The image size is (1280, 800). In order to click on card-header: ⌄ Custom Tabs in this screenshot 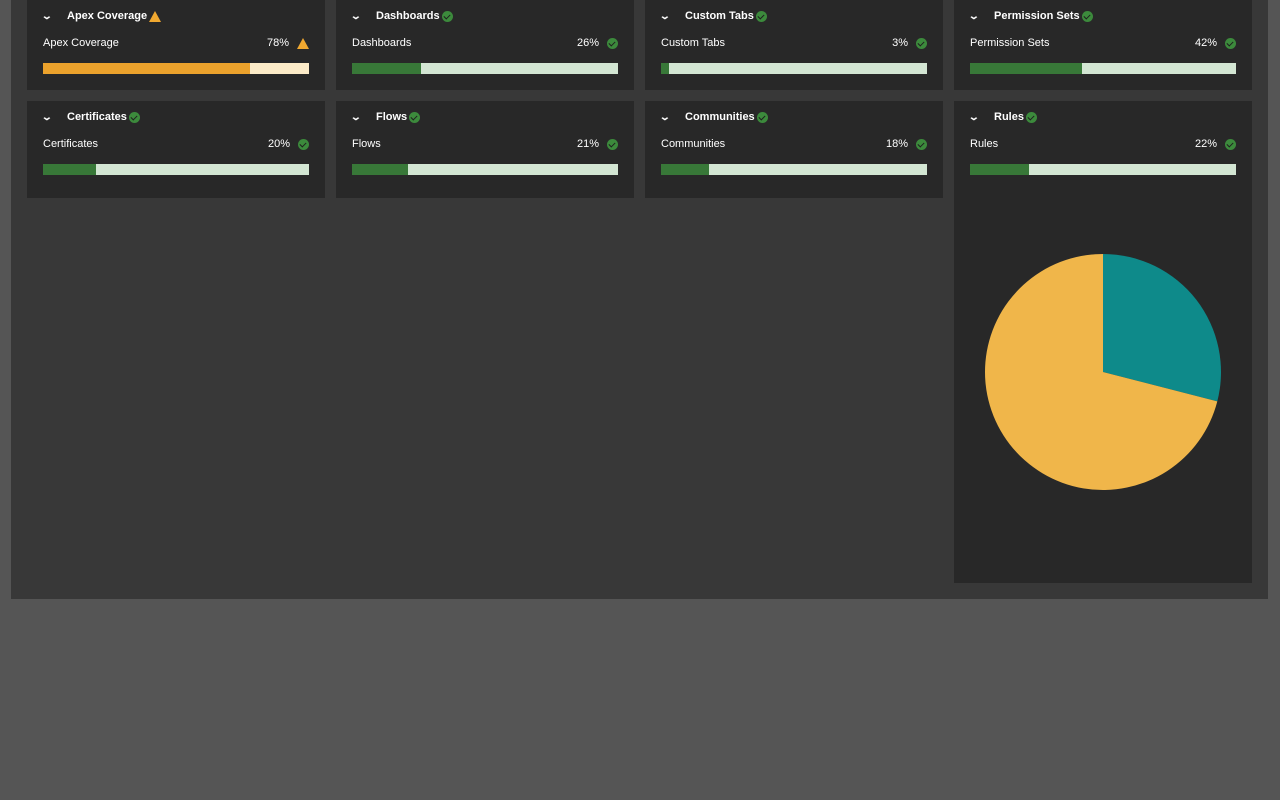, I will do `click(713, 16)`.